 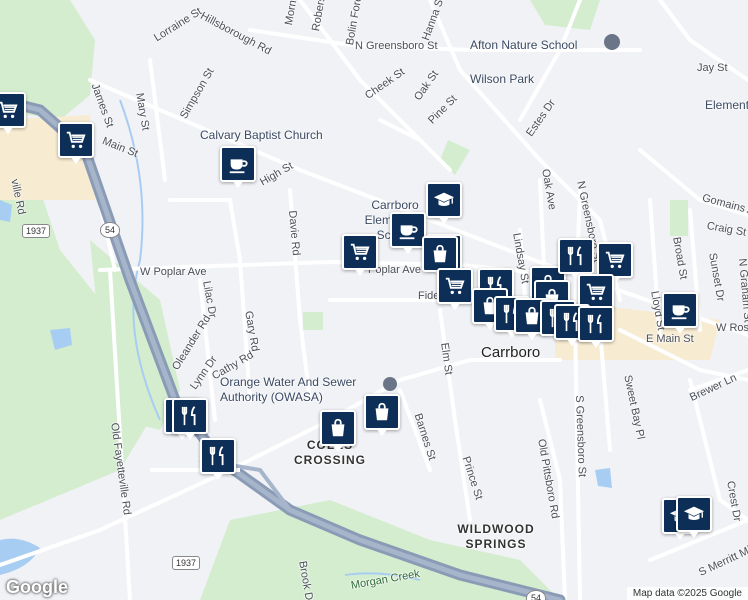 What do you see at coordinates (511, 352) in the screenshot?
I see `town-label: Carrboro` at bounding box center [511, 352].